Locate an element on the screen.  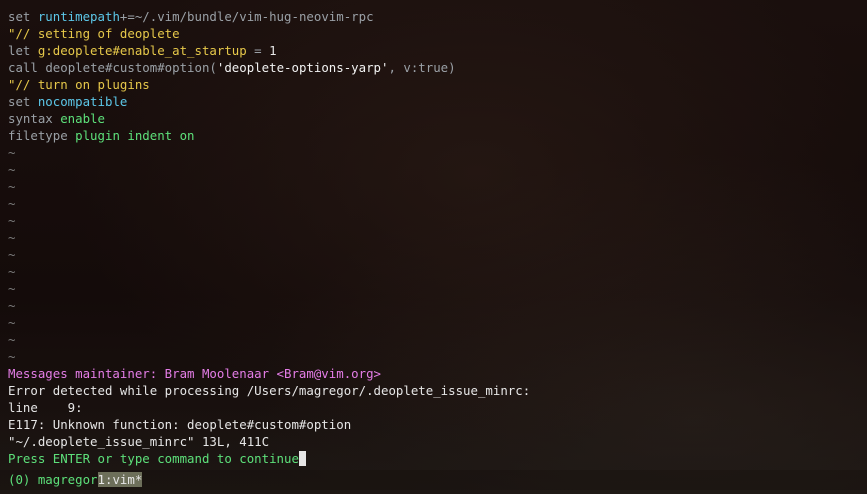
tmux-session-label: (0) magregor is located at coordinates (53, 479).